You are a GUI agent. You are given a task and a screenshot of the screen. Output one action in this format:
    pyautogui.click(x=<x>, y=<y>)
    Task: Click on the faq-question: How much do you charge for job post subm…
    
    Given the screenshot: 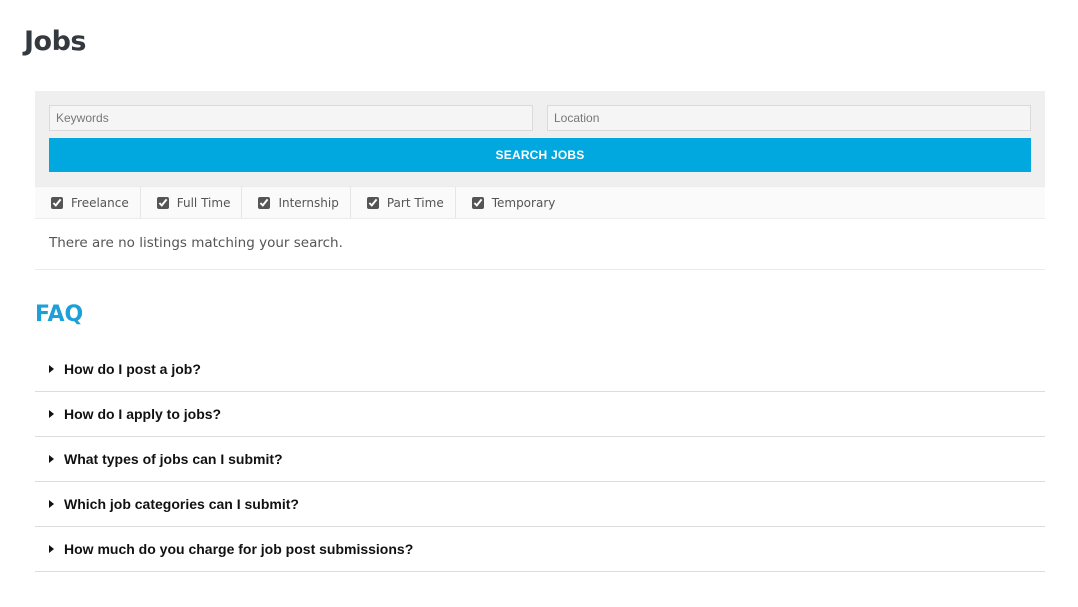 What is the action you would take?
    pyautogui.click(x=239, y=549)
    